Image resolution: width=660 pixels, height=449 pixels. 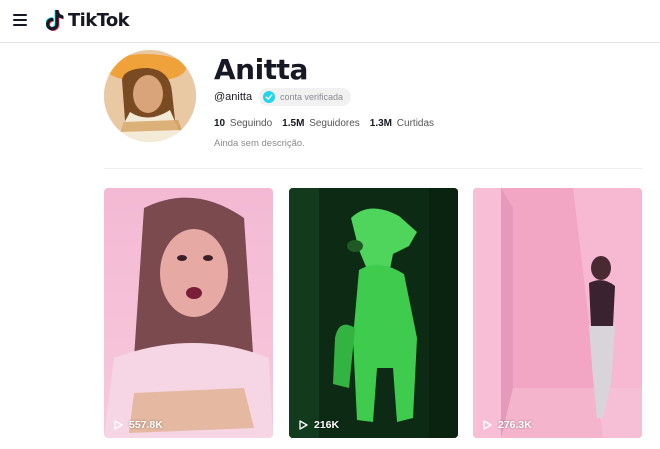 What do you see at coordinates (99, 20) in the screenshot?
I see `logo-text: TikTok` at bounding box center [99, 20].